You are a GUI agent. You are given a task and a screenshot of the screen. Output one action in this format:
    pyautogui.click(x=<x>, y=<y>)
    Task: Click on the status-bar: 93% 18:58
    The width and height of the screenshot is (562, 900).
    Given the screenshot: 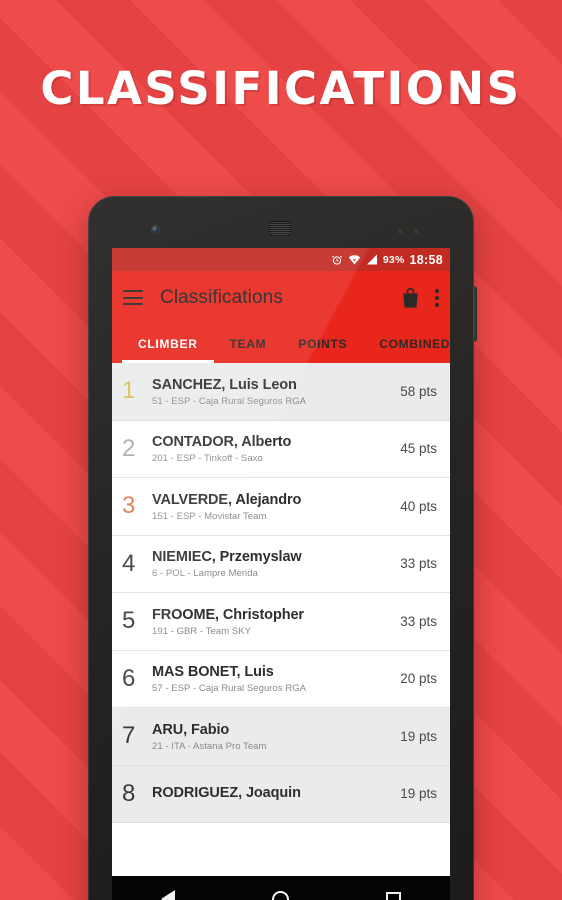 What is the action you would take?
    pyautogui.click(x=281, y=259)
    